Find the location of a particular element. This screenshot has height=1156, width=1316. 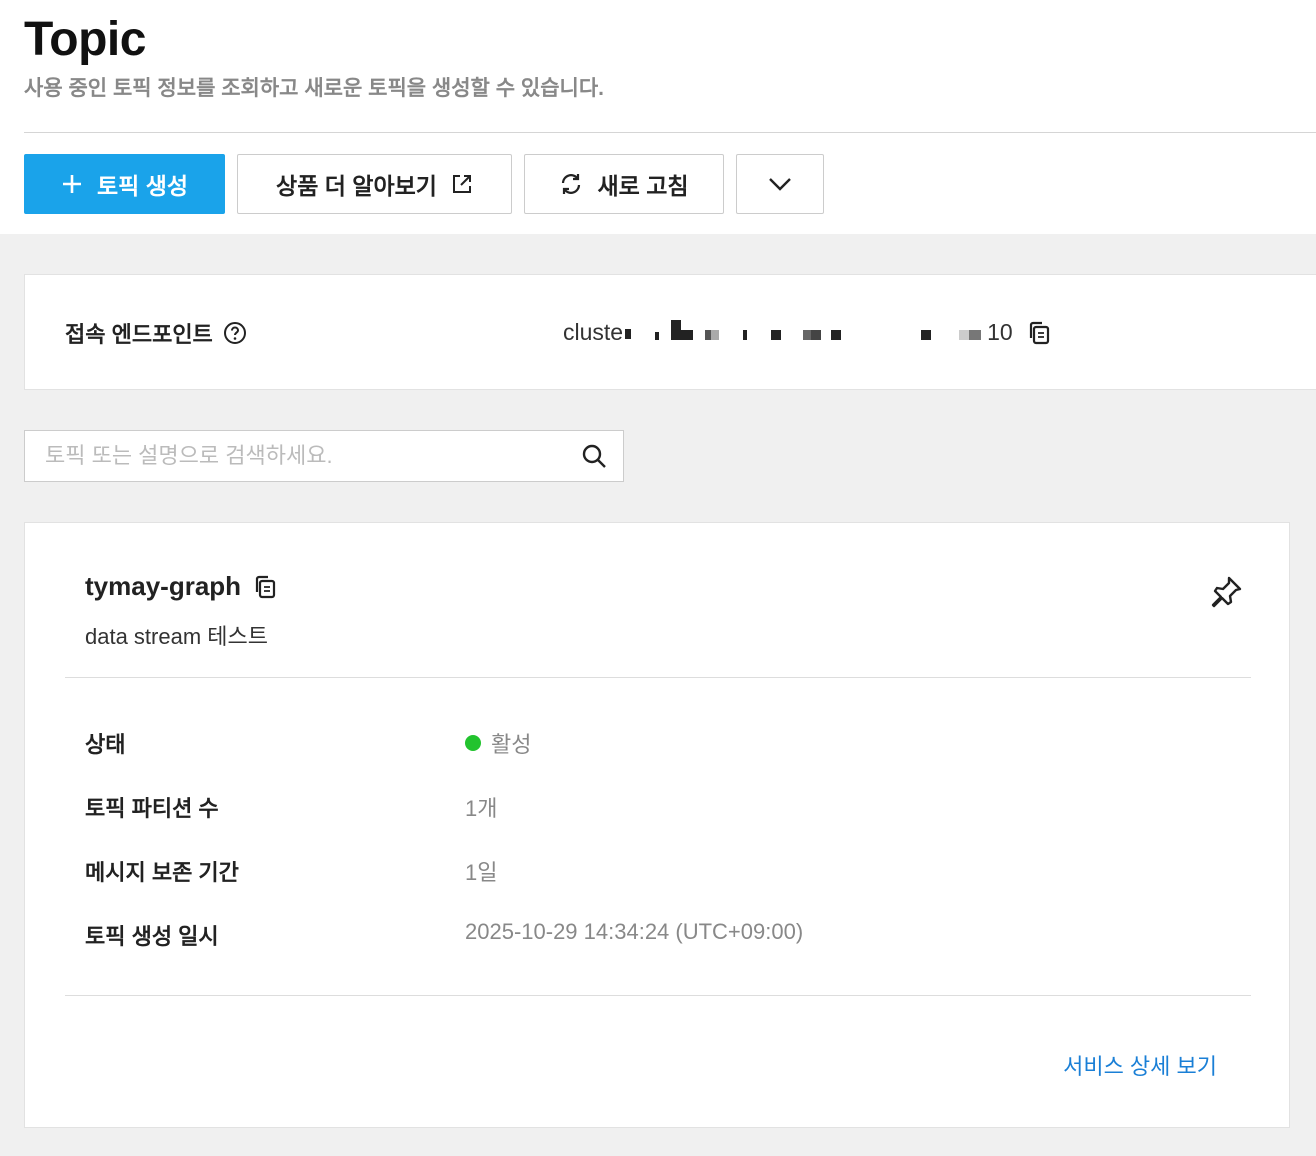

endpoint-card: 접속 엔드포인트 cluste 10 is located at coordinates (670, 332).